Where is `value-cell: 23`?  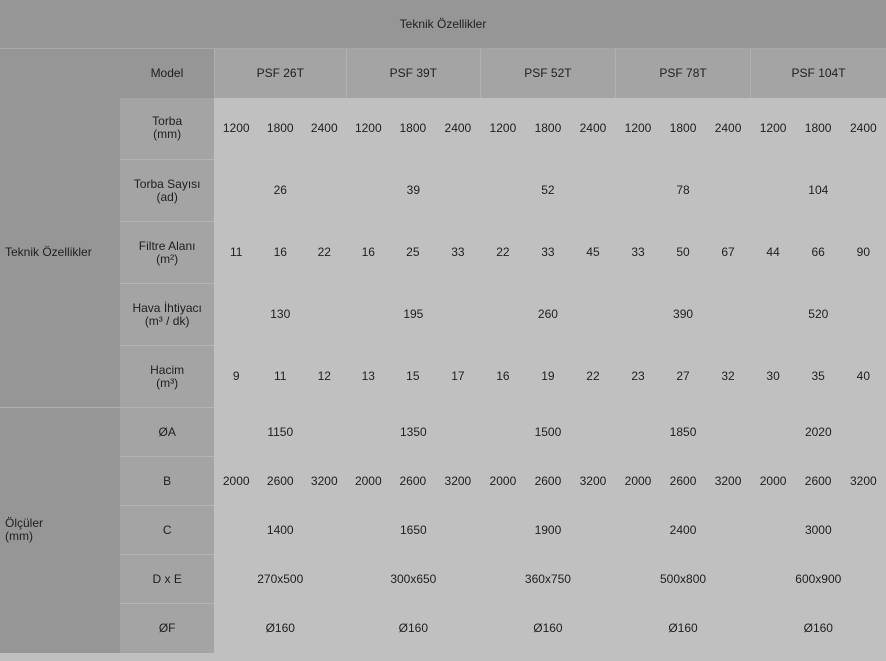
value-cell: 23 is located at coordinates (638, 376).